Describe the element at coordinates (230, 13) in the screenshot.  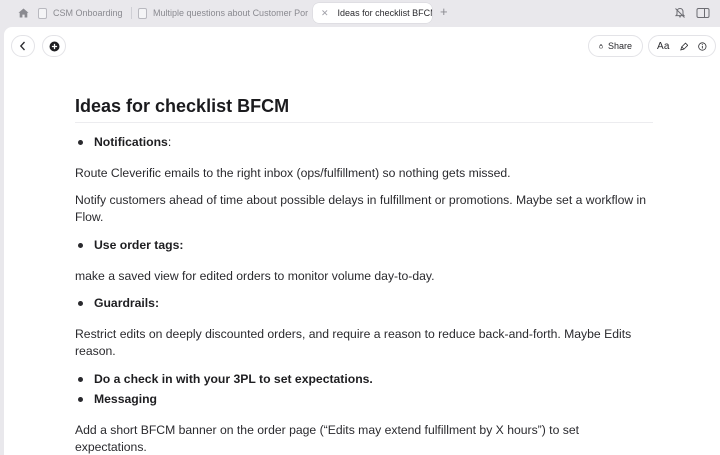
I see `tab-label: Multiple questions about Customer Portal` at that location.